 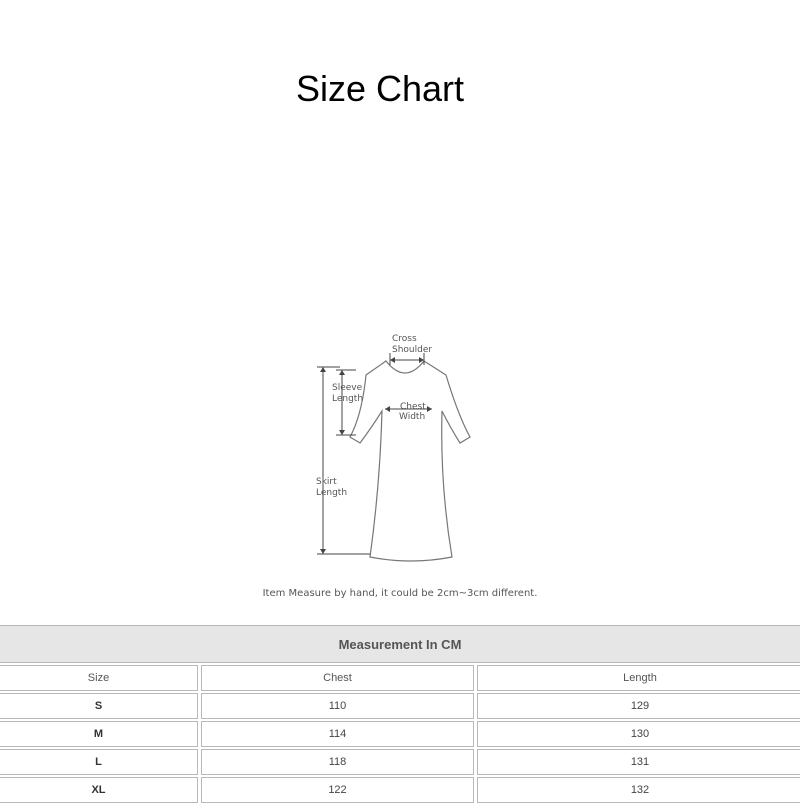 What do you see at coordinates (404, 339) in the screenshot?
I see `cross-shoulder-label-1: Cross` at bounding box center [404, 339].